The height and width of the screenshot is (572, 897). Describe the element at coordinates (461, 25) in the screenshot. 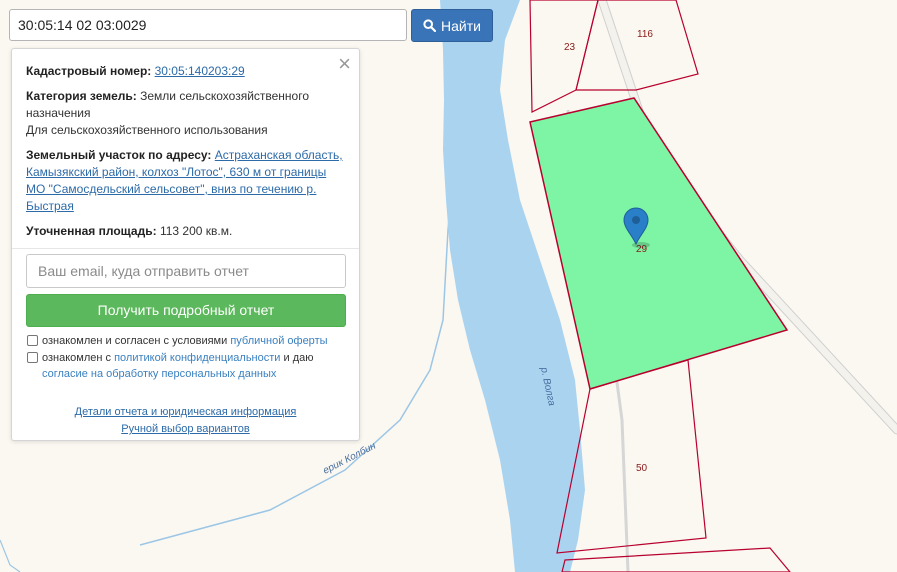

I see `search-button-label: Найти` at that location.